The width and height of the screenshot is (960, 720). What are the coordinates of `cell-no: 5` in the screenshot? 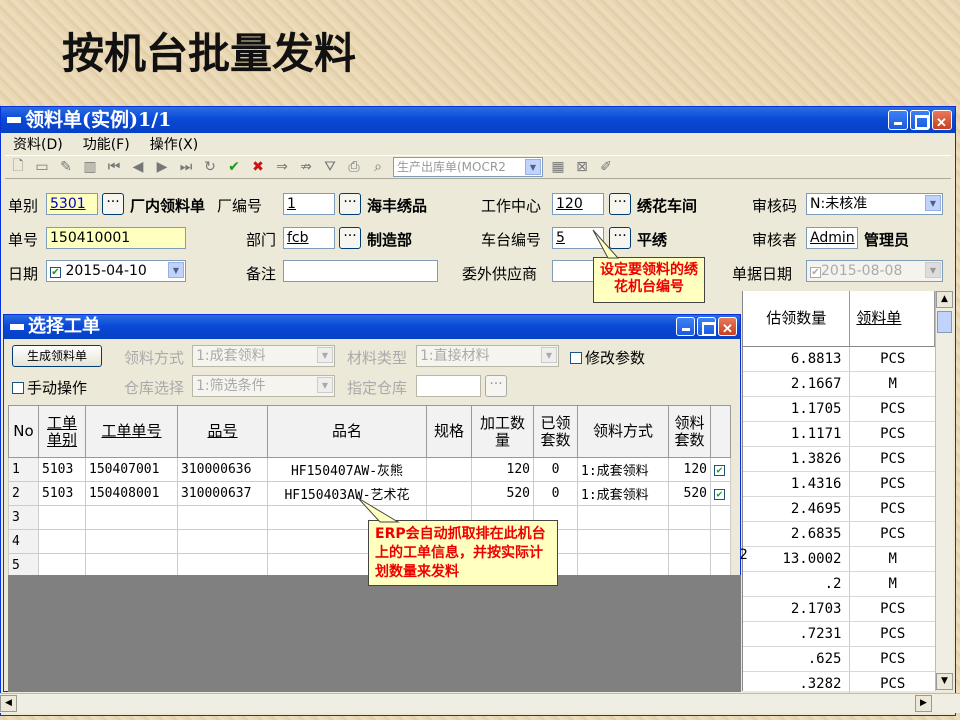 It's located at (23, 565).